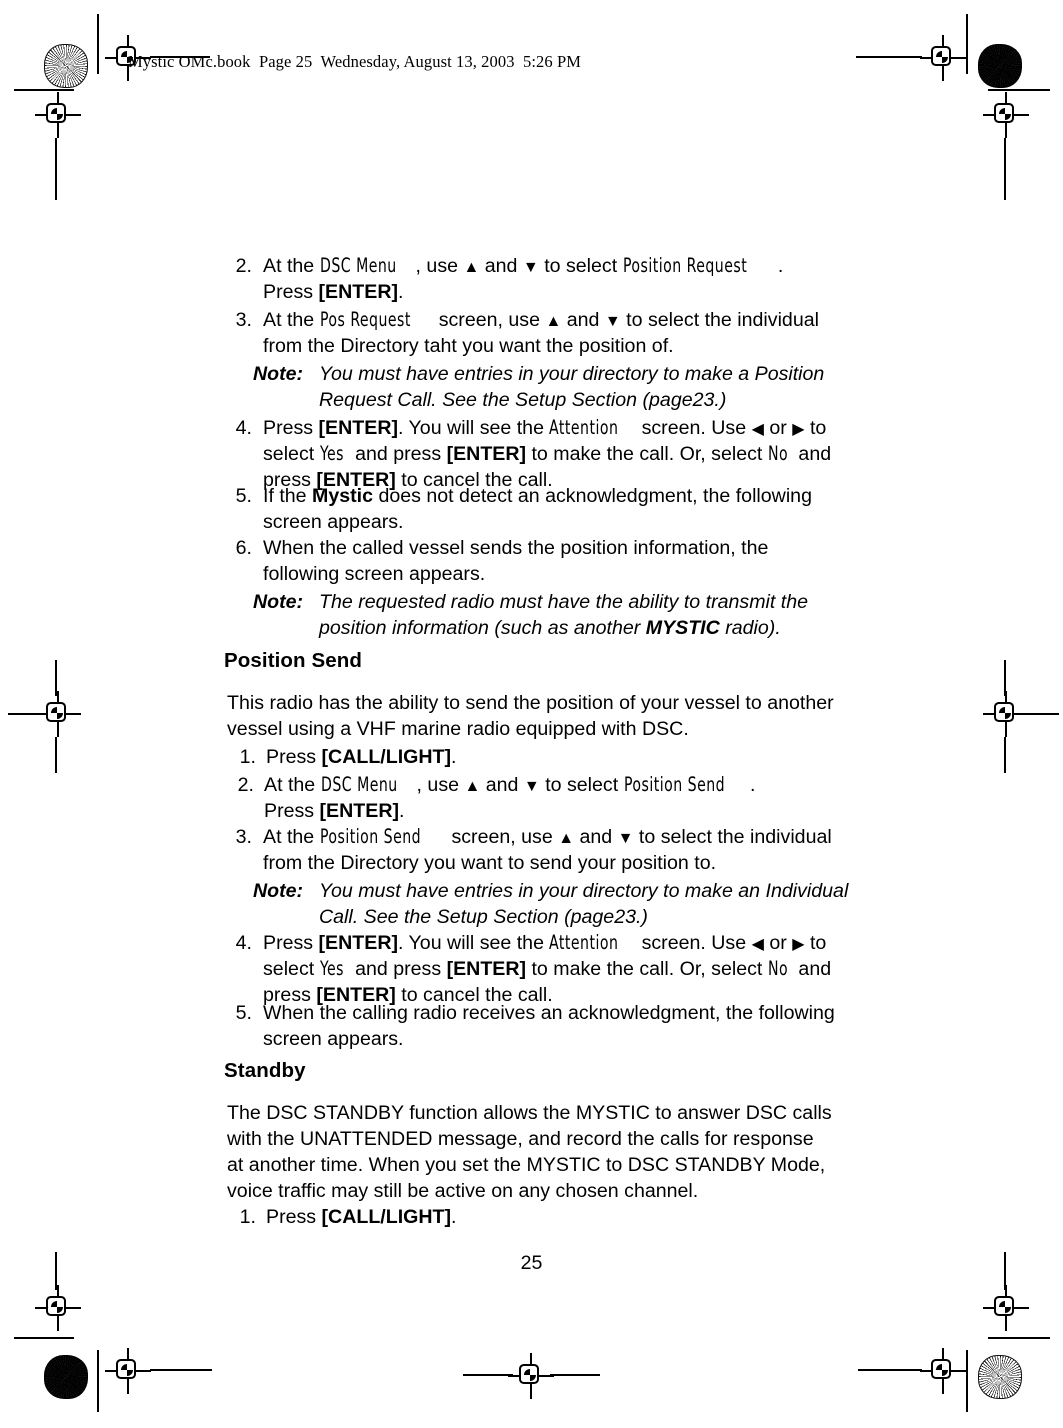 This screenshot has width=1063, height=1428. What do you see at coordinates (291, 320) in the screenshot?
I see `step3-text-a: At the` at bounding box center [291, 320].